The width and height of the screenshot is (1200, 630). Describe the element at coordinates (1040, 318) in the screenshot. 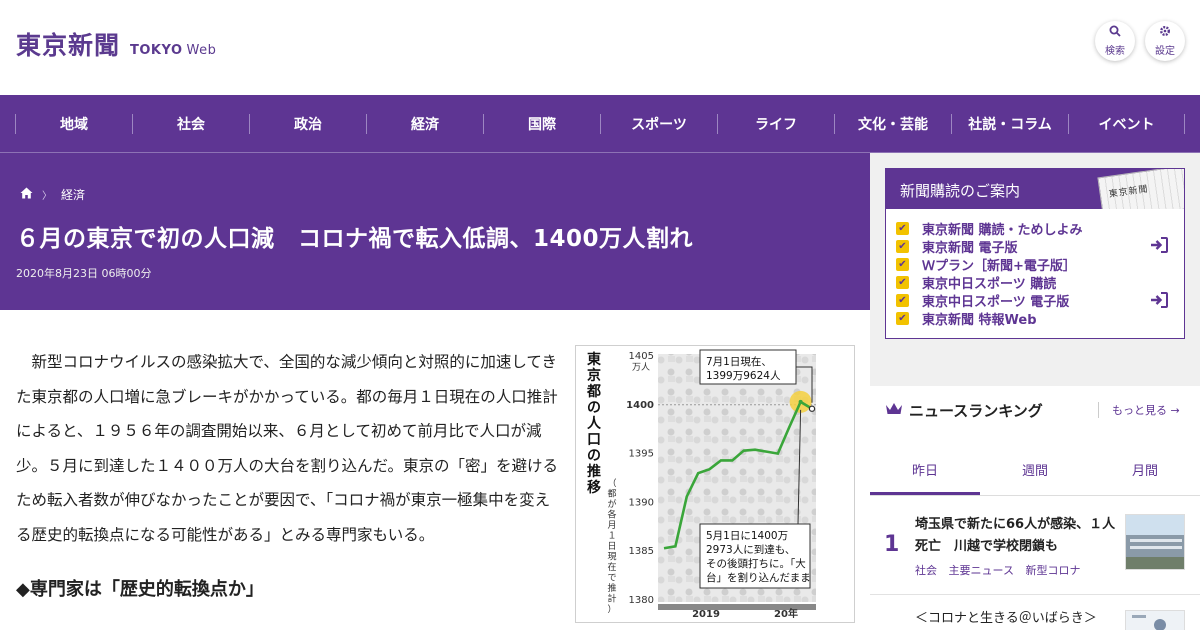

I see `subscription-item: ✔ 東京新聞 特報Web` at that location.